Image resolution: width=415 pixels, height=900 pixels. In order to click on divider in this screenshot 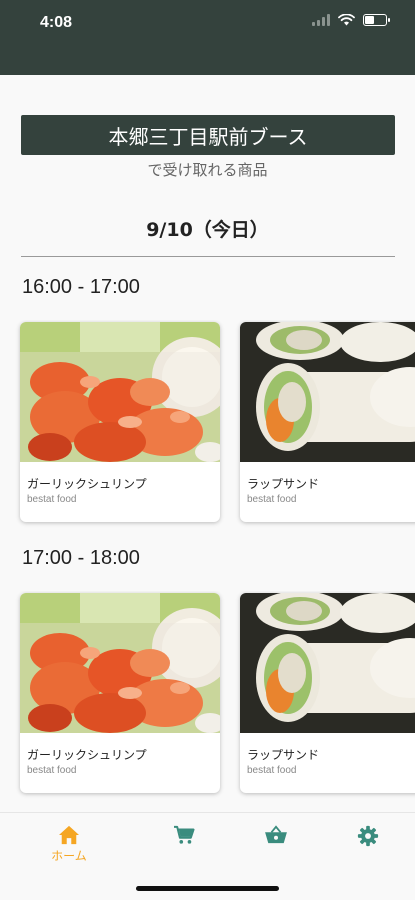, I will do `click(208, 256)`.